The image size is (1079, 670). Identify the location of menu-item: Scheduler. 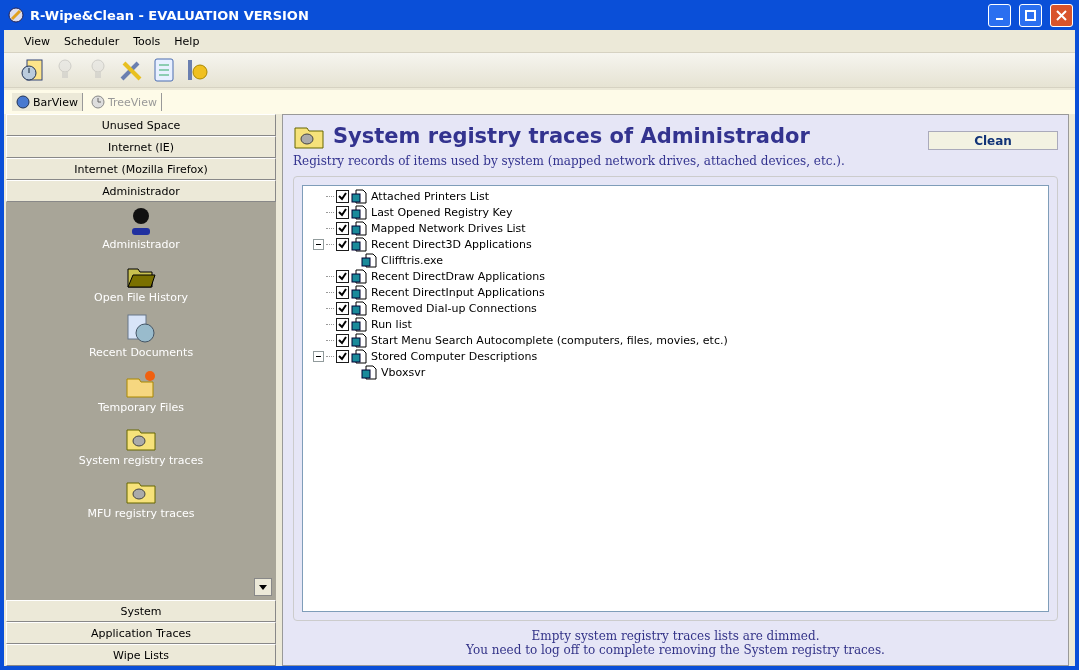
(92, 41).